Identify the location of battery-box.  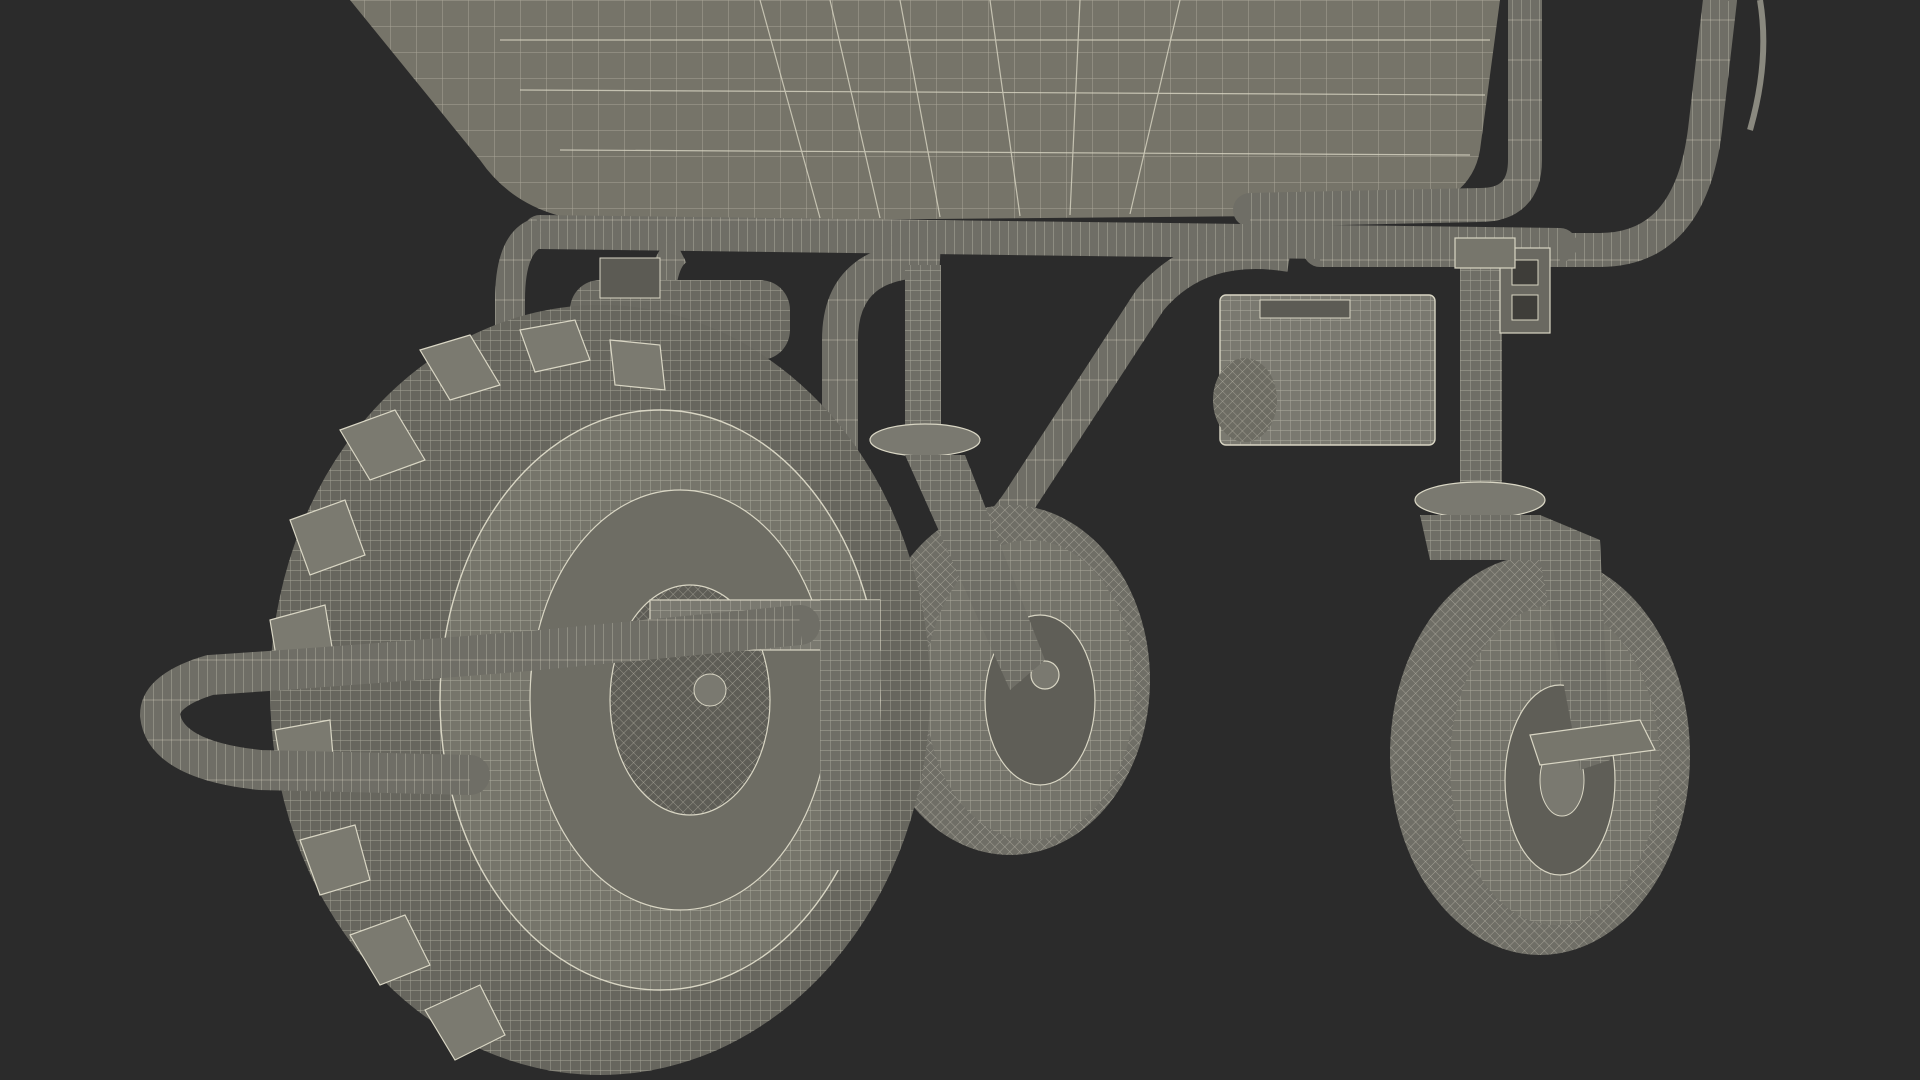
(1324, 370).